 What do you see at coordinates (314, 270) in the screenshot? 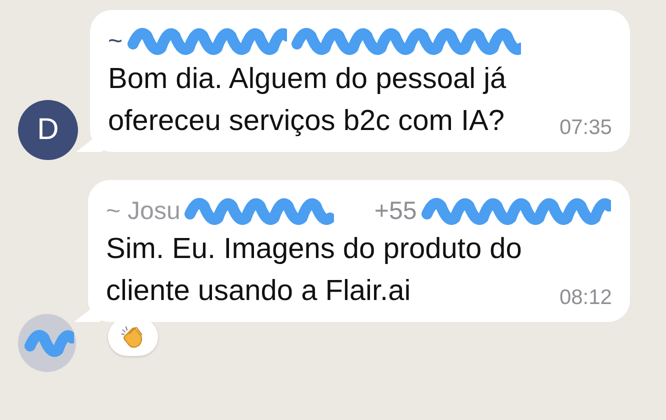
I see `message-text: Sim. Eu. Imagens do produto do cliente usando a Flair.ai` at bounding box center [314, 270].